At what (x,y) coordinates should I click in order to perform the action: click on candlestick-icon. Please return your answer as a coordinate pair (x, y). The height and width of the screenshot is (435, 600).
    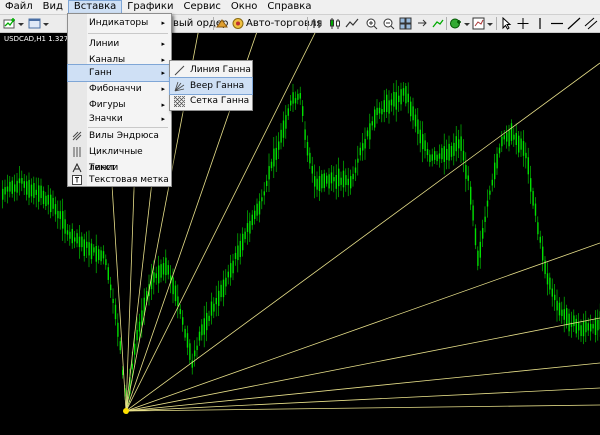
    Looking at the image, I should click on (335, 23).